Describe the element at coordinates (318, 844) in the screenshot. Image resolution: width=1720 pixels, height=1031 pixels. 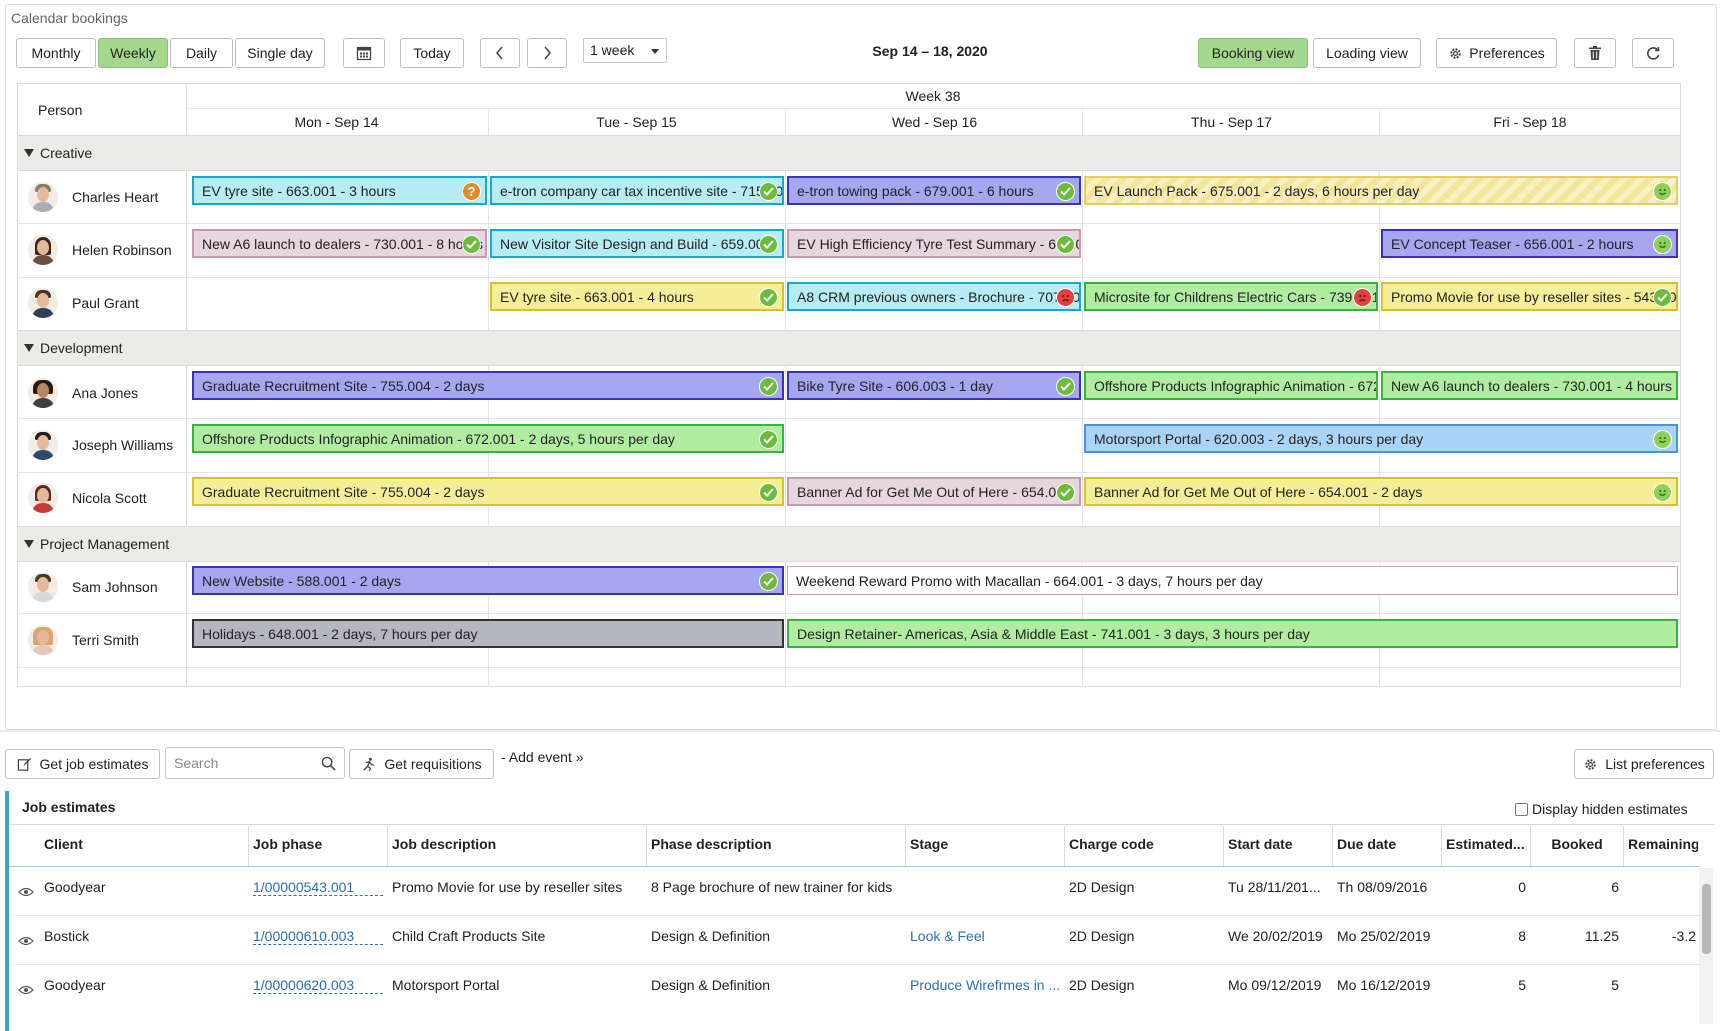
I see `column-header-job-phase: Job phase` at that location.